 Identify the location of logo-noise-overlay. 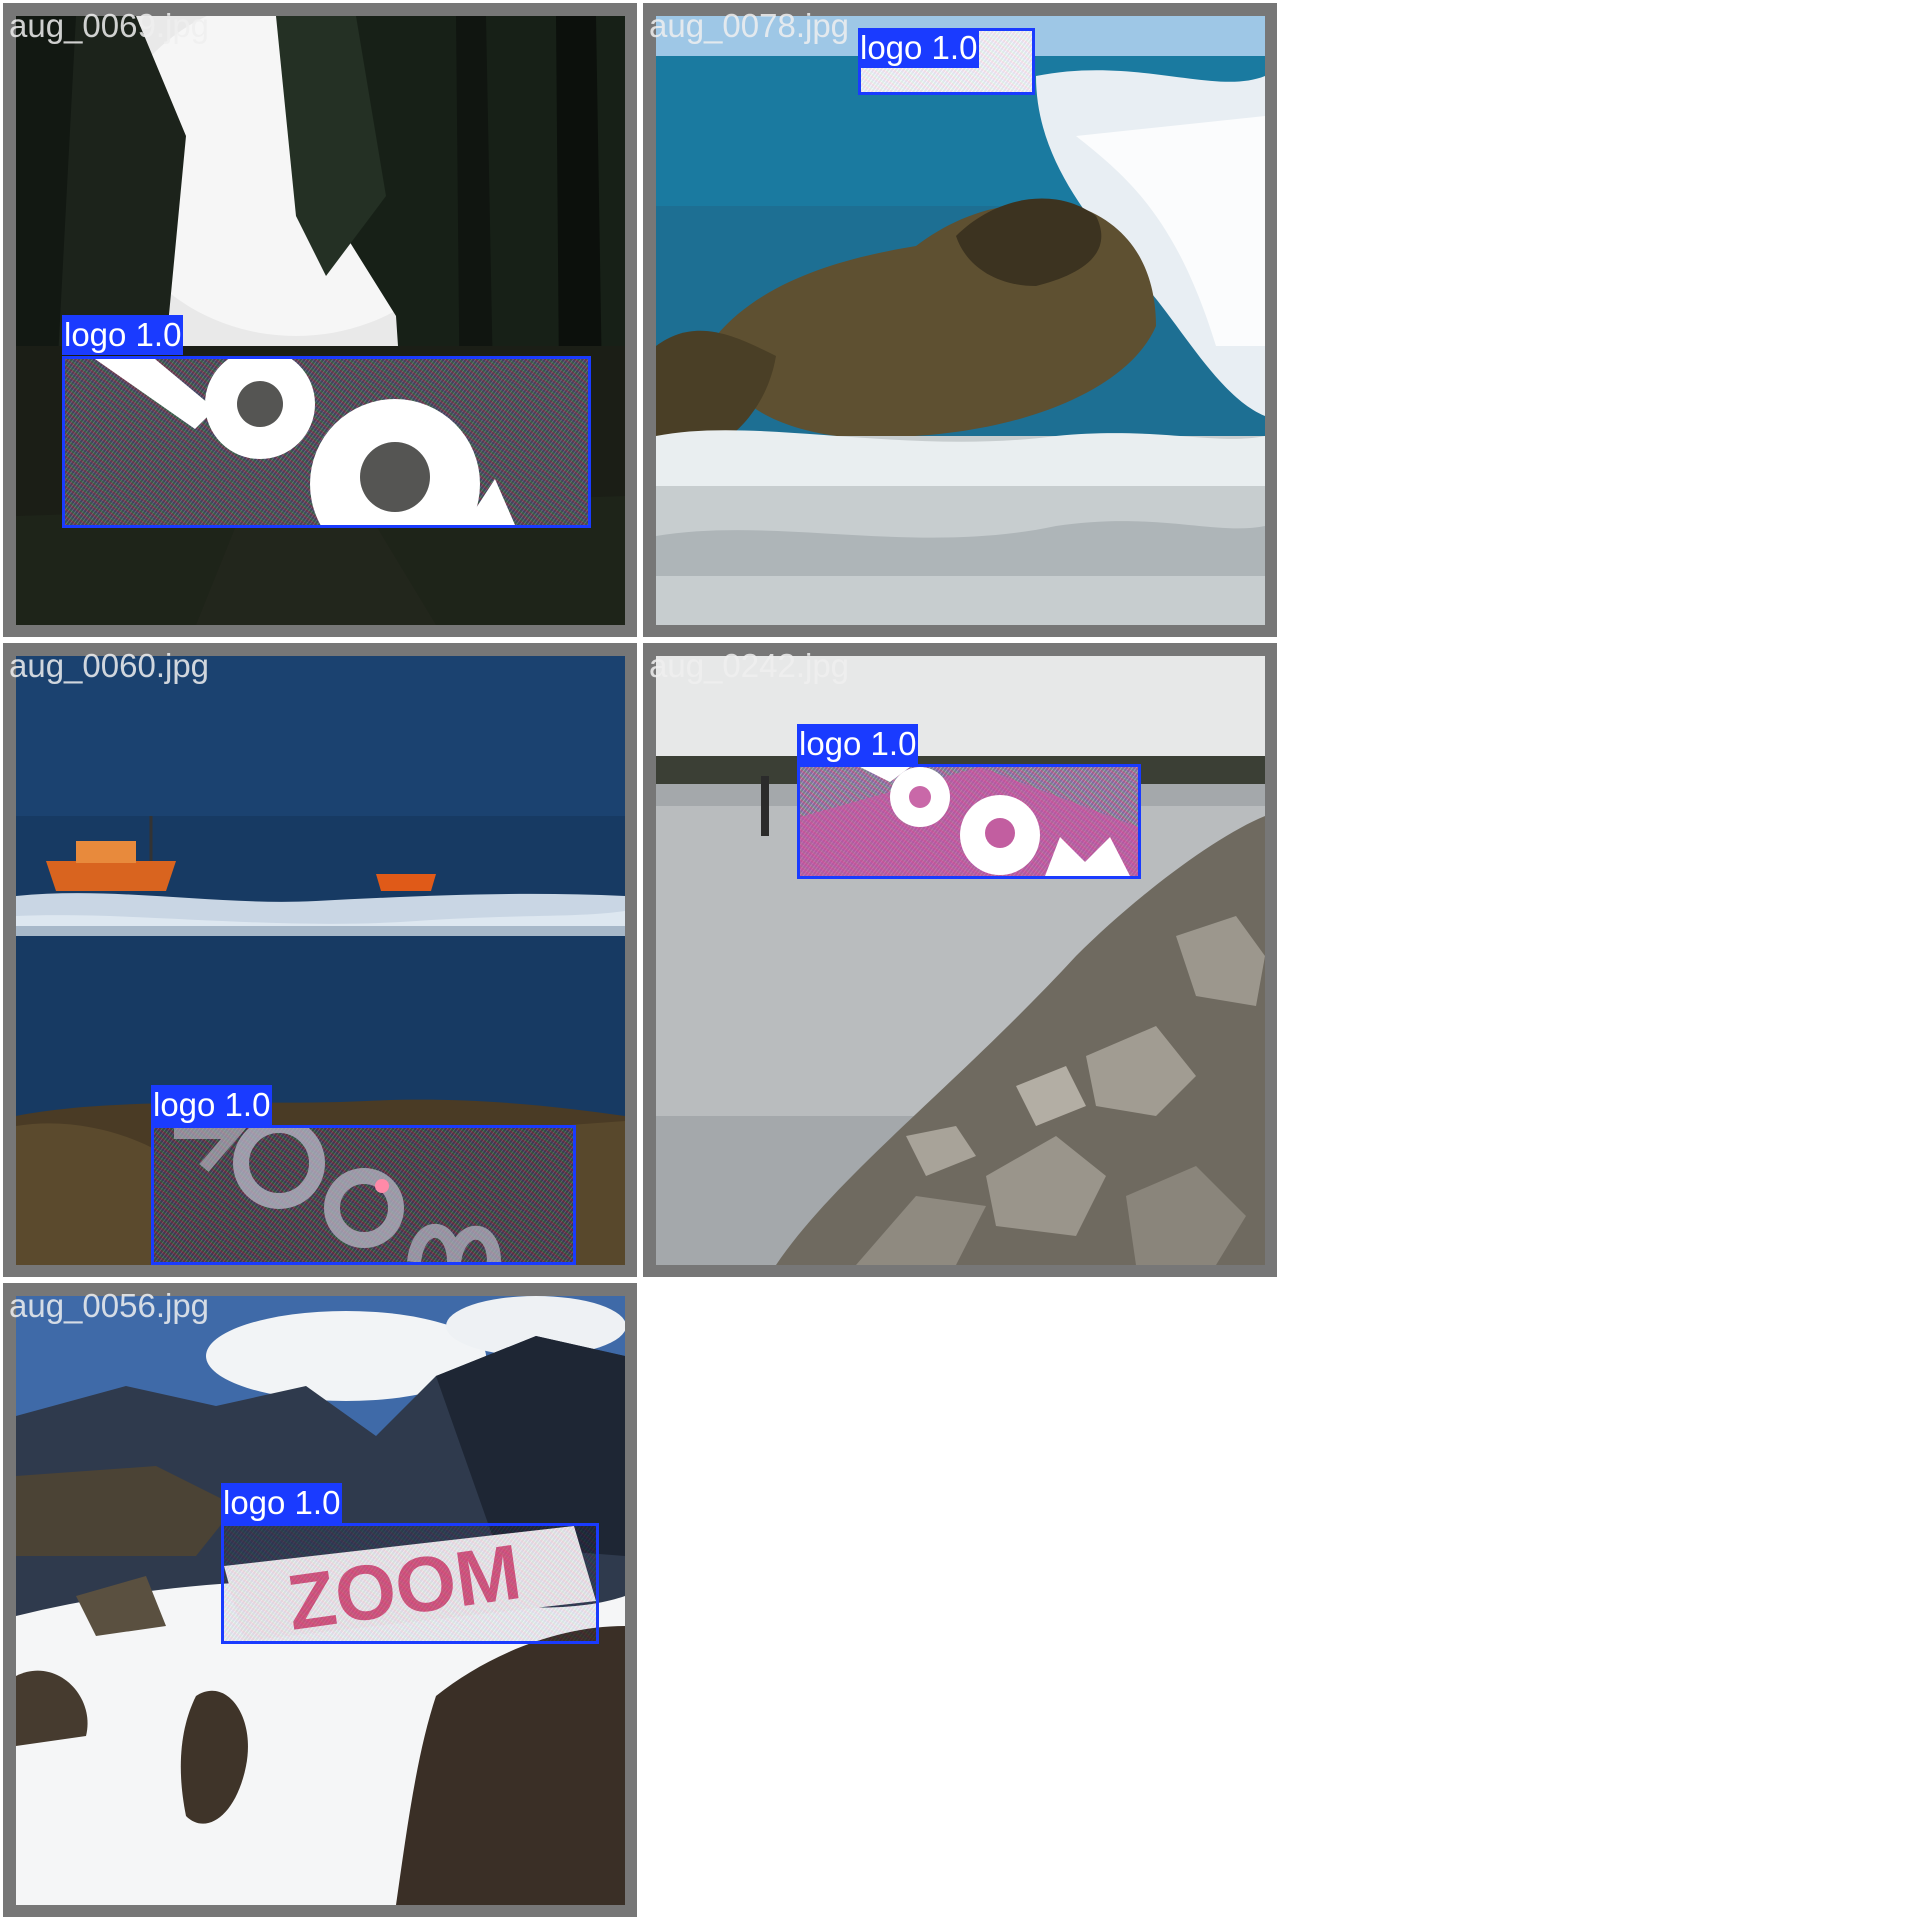
(410, 1583).